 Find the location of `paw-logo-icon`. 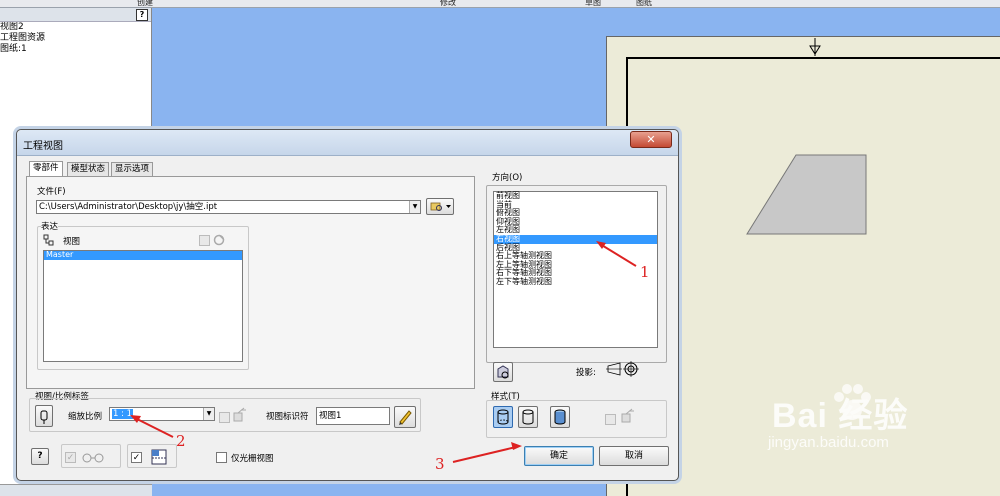

paw-logo-icon is located at coordinates (852, 402).